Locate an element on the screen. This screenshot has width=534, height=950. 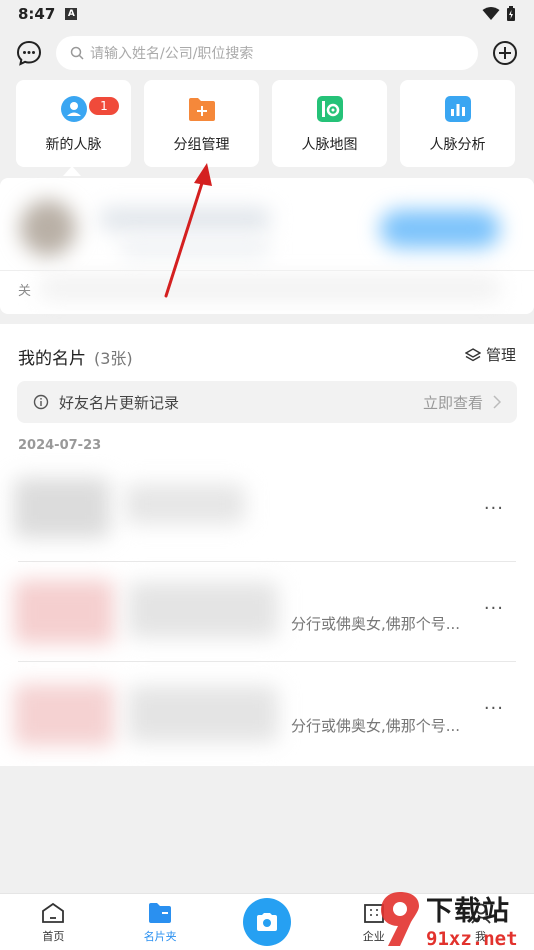
add-button is located at coordinates (505, 53).